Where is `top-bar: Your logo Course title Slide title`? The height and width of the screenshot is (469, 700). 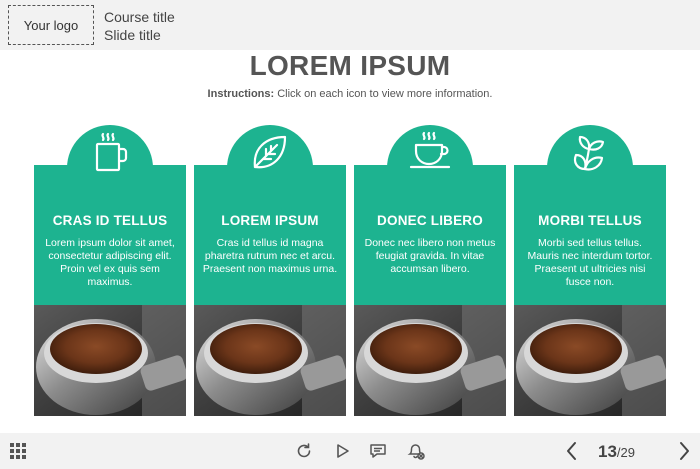 top-bar: Your logo Course title Slide title is located at coordinates (350, 25).